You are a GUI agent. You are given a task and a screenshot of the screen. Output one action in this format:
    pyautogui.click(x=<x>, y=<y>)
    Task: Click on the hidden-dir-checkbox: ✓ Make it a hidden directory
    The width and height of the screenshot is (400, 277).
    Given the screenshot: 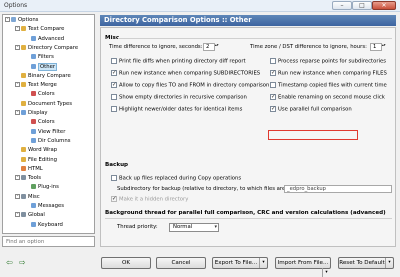 What is the action you would take?
    pyautogui.click(x=149, y=200)
    